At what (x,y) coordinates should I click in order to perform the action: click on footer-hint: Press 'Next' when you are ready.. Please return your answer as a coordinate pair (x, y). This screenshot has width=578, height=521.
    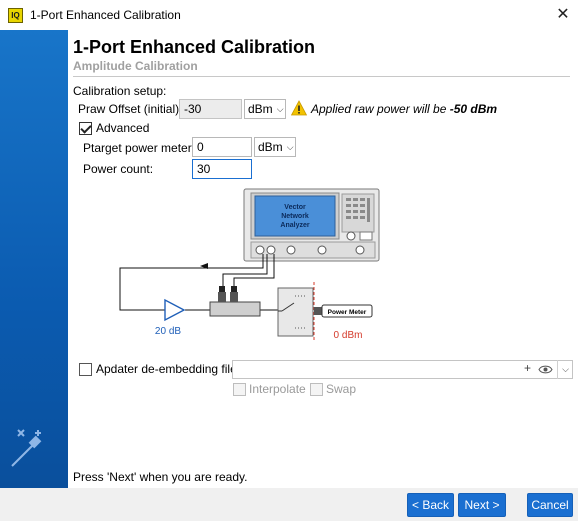
    Looking at the image, I should click on (160, 477).